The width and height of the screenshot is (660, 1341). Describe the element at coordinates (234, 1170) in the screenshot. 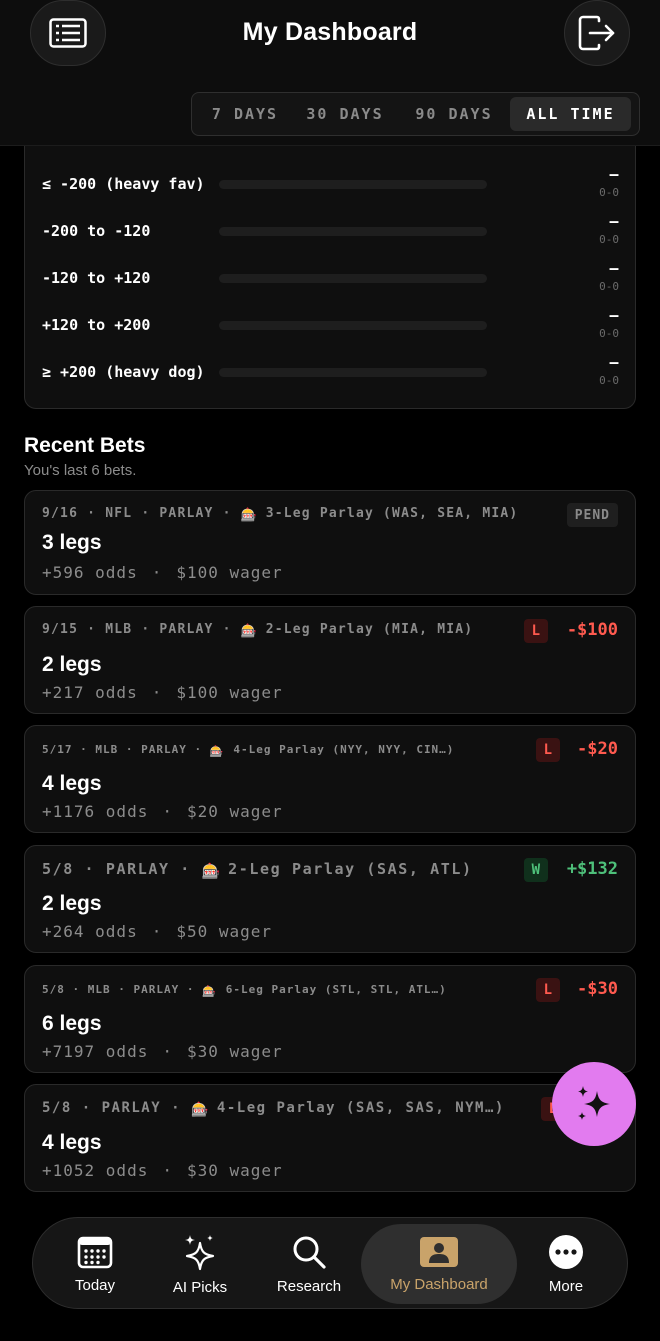

I see `bet-wager: $30 wager` at that location.